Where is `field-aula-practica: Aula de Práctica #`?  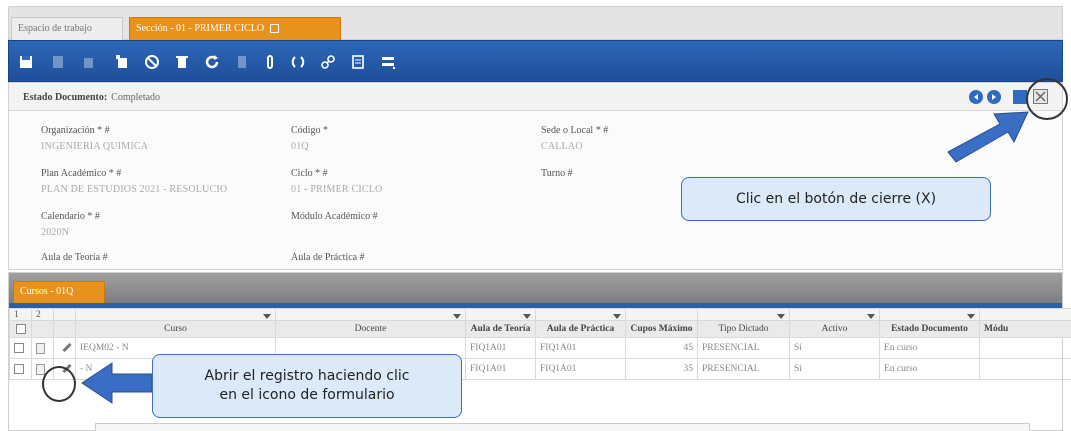 field-aula-practica: Aula de Práctica # is located at coordinates (328, 257).